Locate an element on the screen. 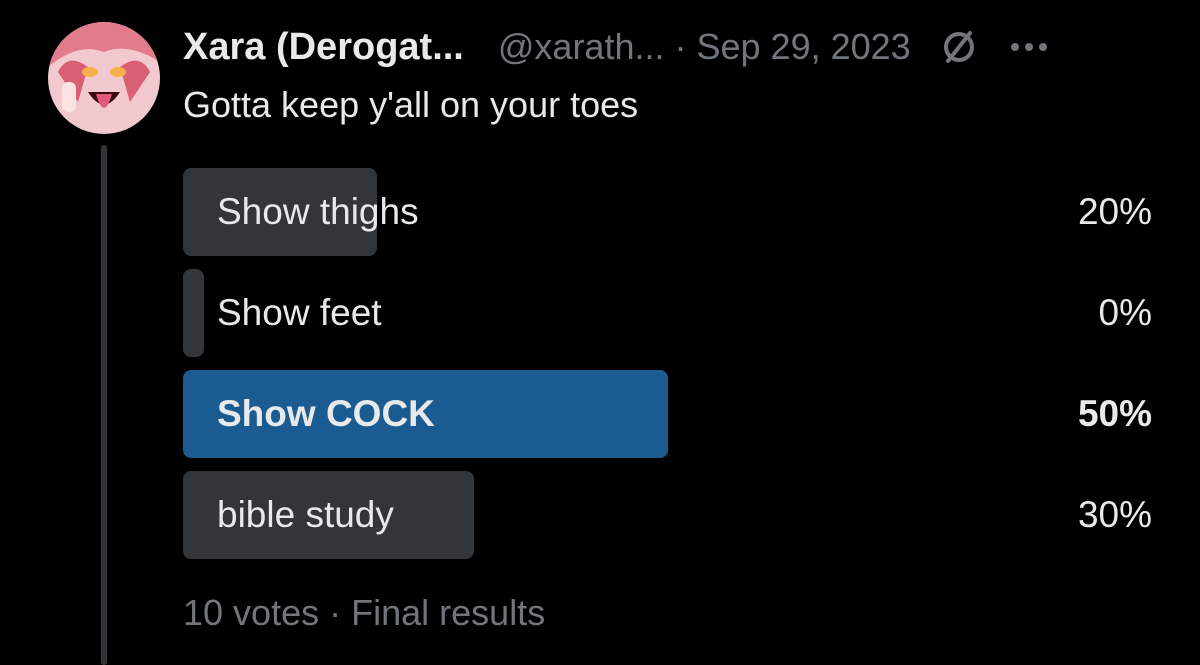 This screenshot has width=1200, height=665. poll-footer: 10 votes · Final results is located at coordinates (364, 613).